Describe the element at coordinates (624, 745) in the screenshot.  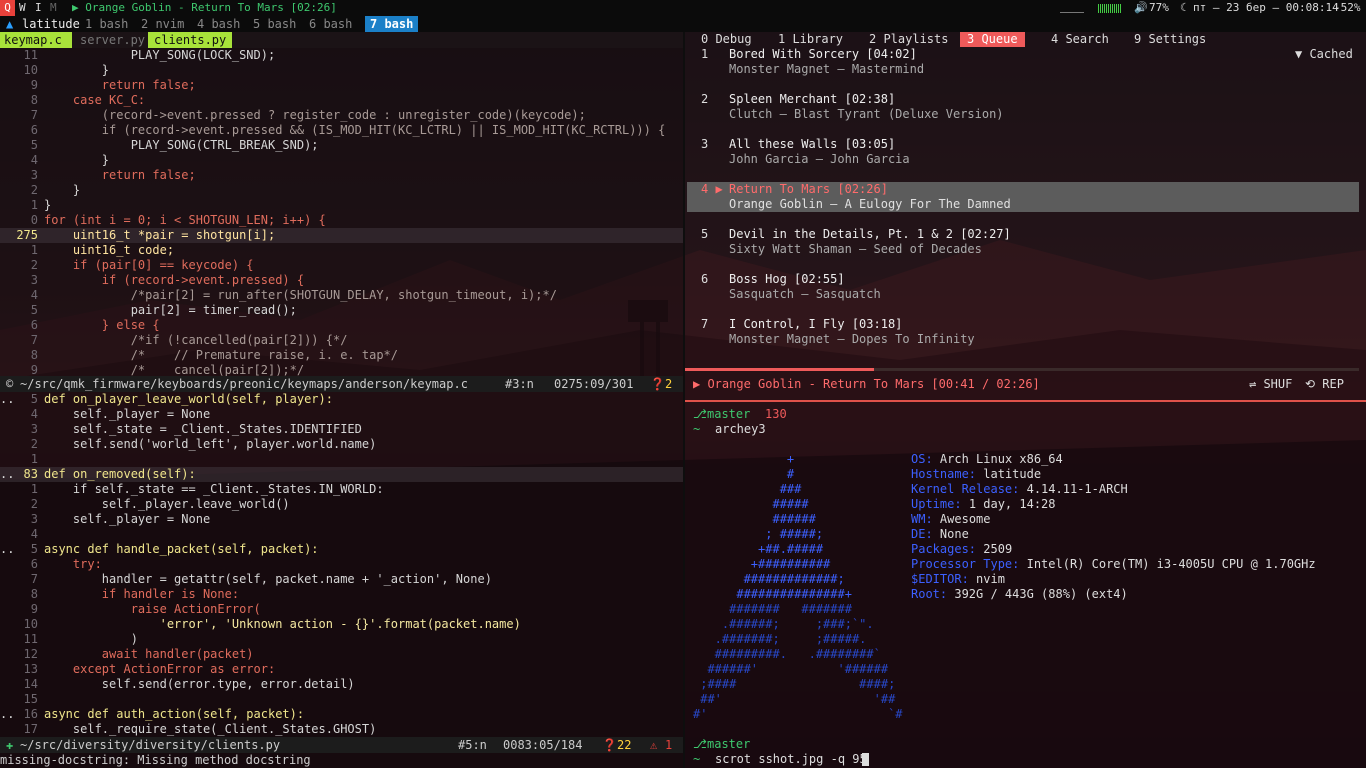
I see `bottom-warning-count: 22` at that location.